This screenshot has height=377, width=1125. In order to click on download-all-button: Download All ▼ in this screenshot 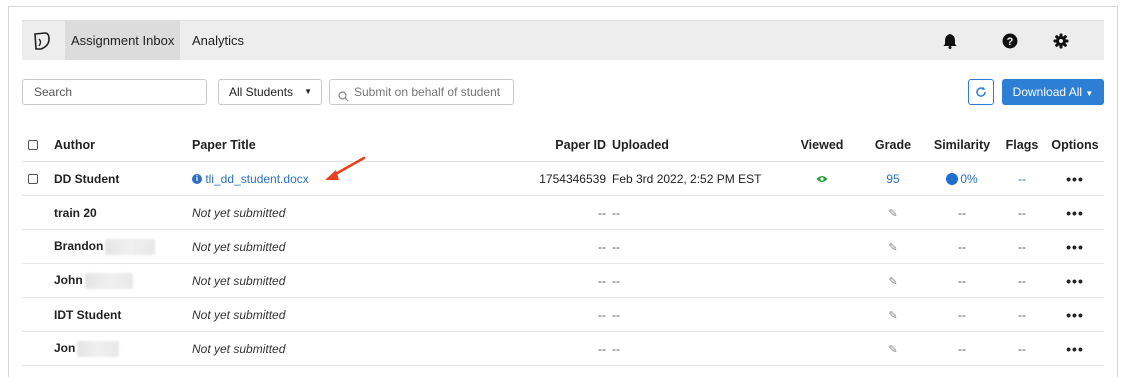, I will do `click(1053, 92)`.